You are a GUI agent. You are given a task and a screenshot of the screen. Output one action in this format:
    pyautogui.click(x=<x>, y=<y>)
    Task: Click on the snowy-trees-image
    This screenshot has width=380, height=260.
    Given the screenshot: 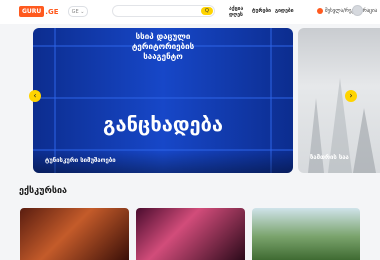 What is the action you would take?
    pyautogui.click(x=342, y=125)
    